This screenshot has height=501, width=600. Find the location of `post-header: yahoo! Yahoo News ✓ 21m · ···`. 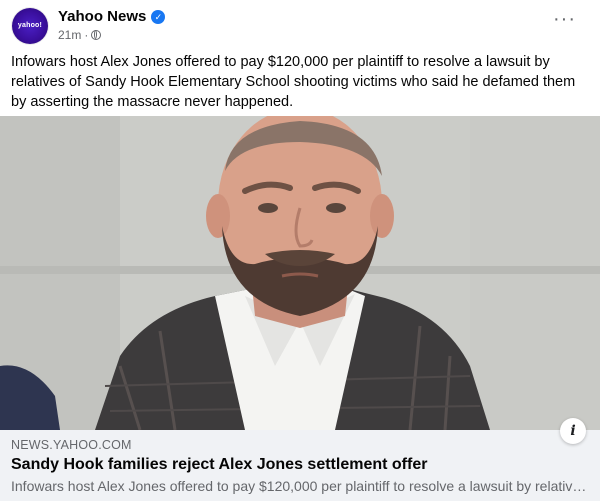

post-header: yahoo! Yahoo News ✓ 21m · ··· is located at coordinates (300, 26).